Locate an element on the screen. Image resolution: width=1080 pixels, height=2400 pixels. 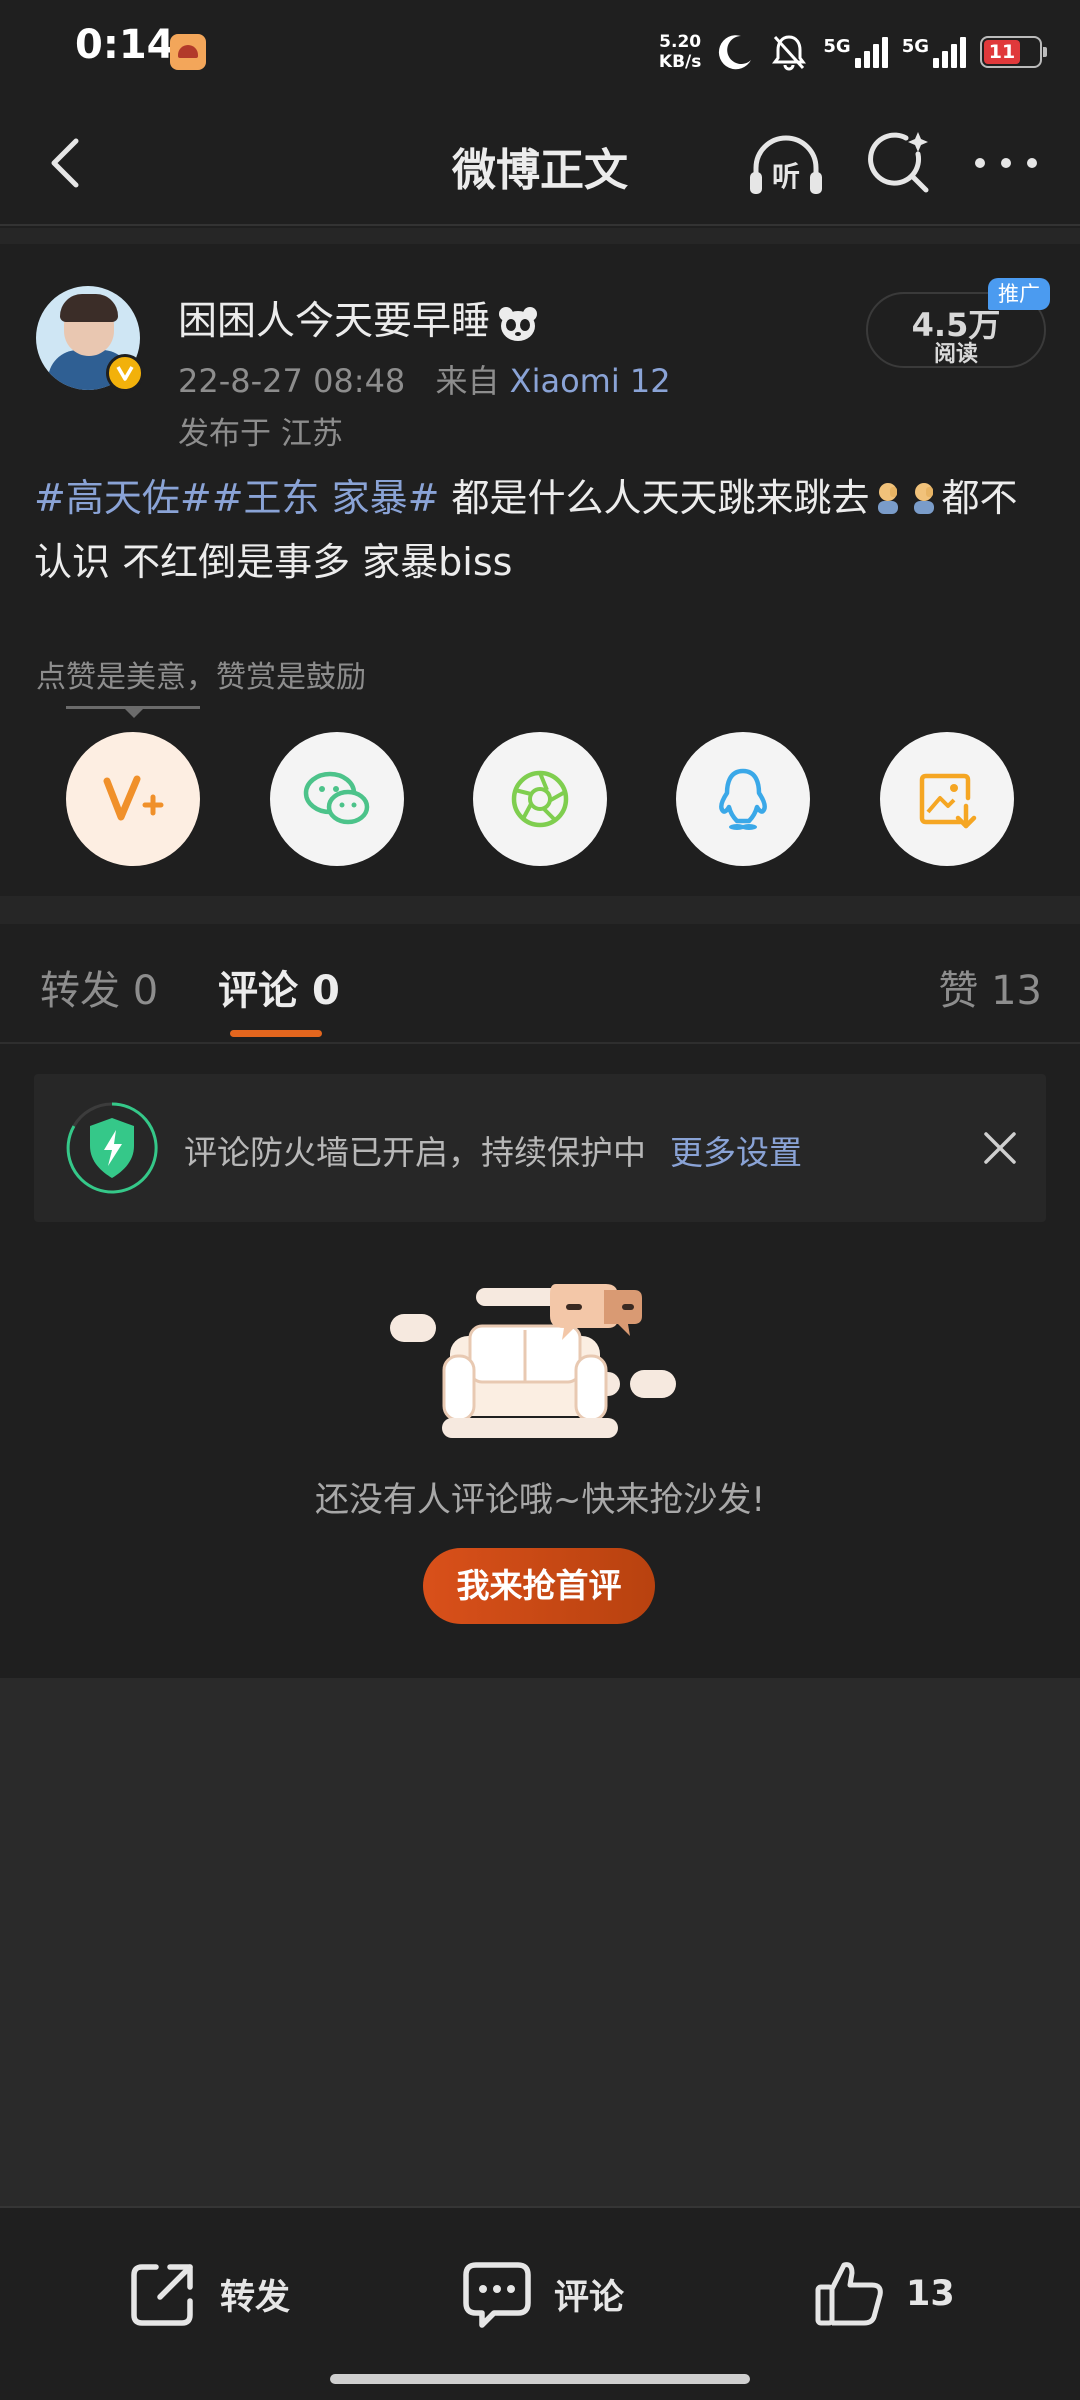
qq-penguin-icon is located at coordinates (743, 799).